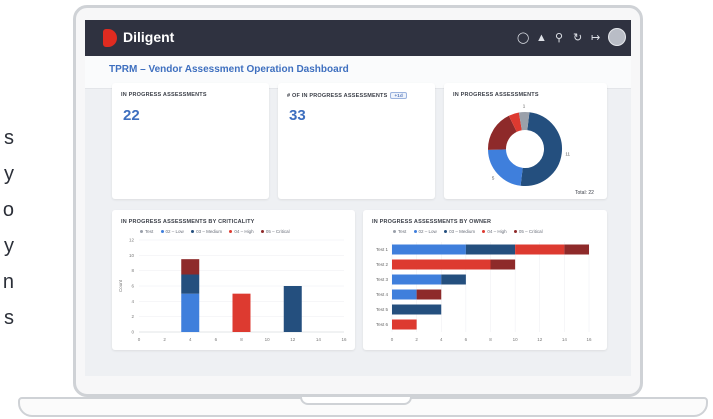  What do you see at coordinates (358, 38) in the screenshot?
I see `top-nav-bar: Diligent ◯ ▲ ⚲ ↻ ↦` at bounding box center [358, 38].